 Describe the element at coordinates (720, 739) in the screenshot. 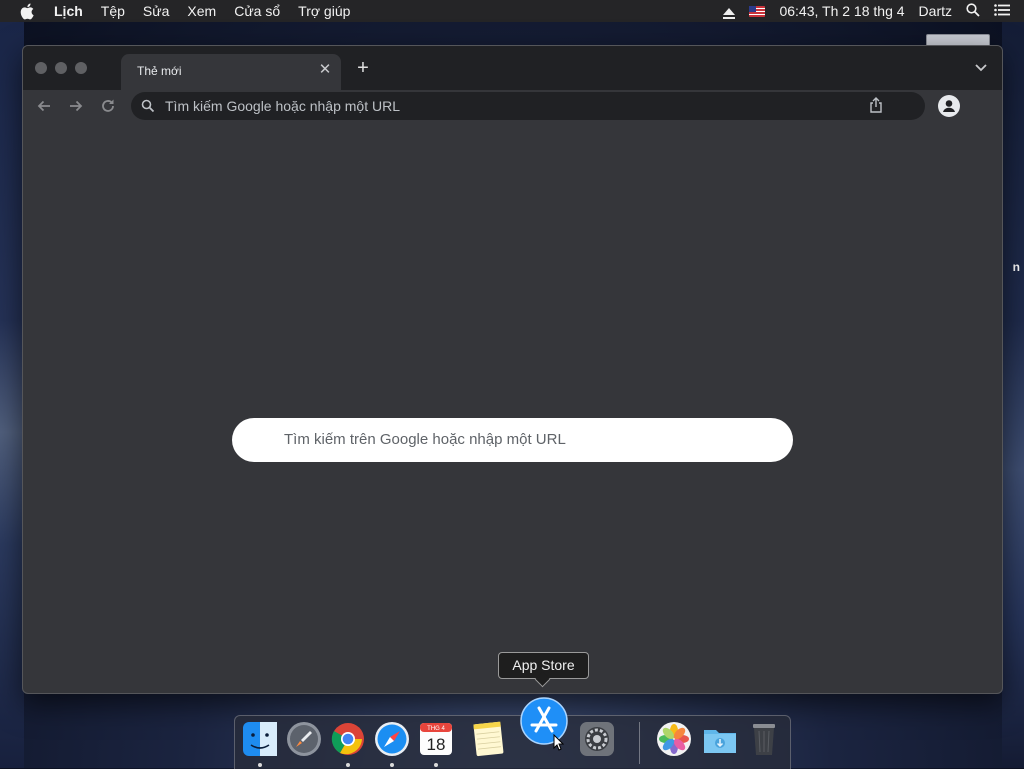

I see `downloads-folder-icon` at that location.